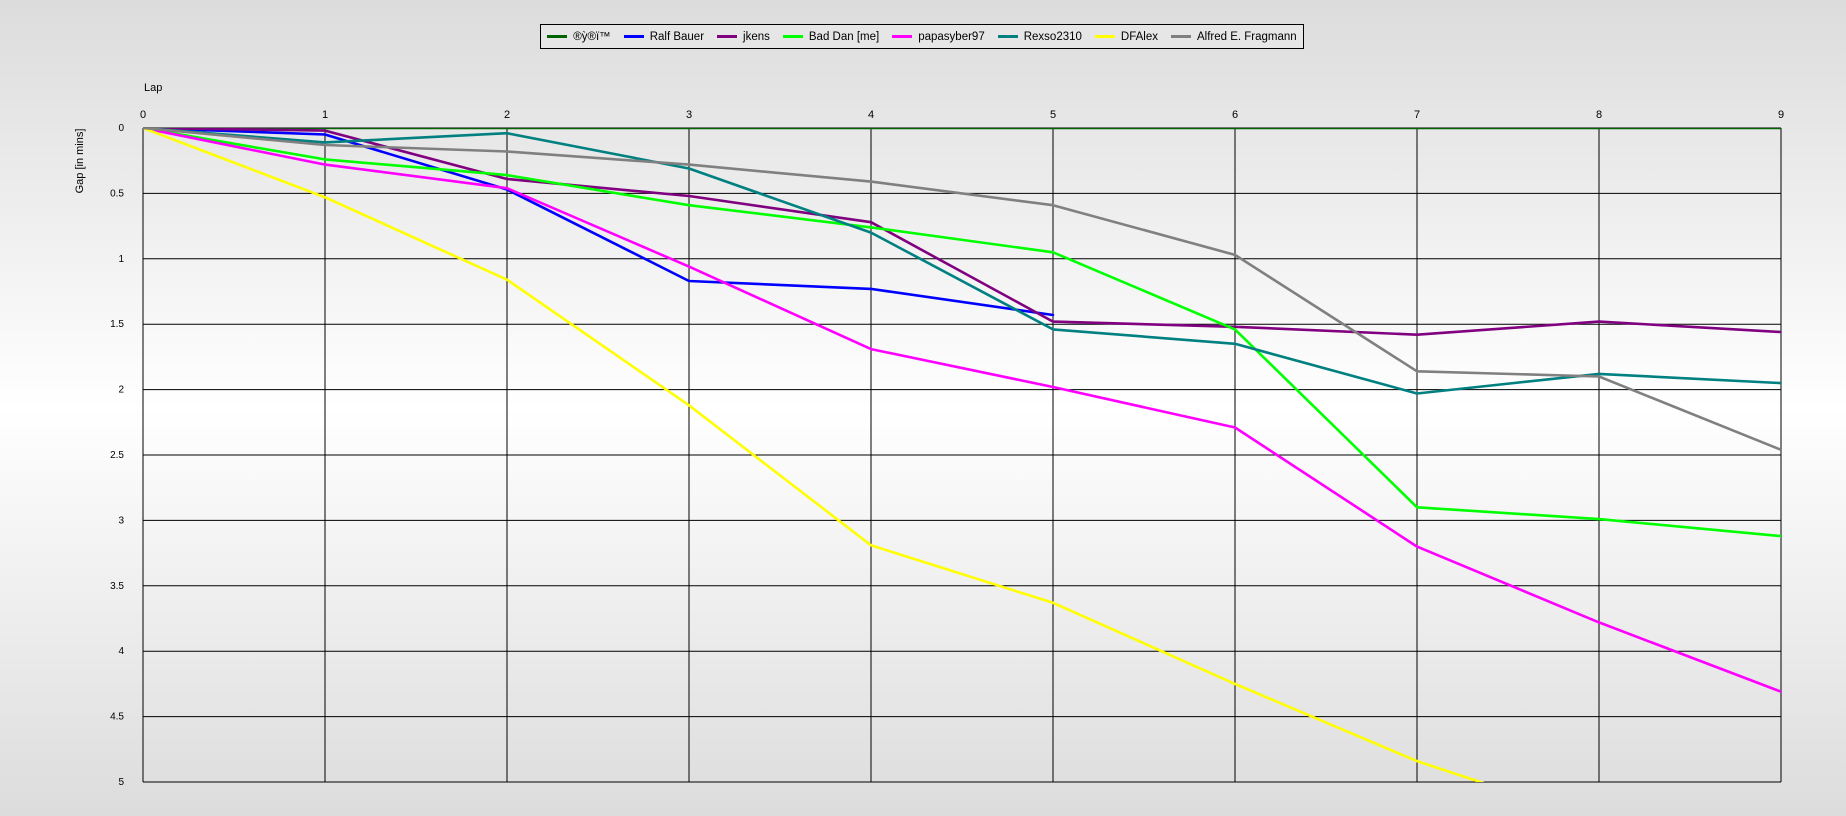 The width and height of the screenshot is (1846, 816). Describe the element at coordinates (1781, 115) in the screenshot. I see `x-tick-label: 9` at that location.